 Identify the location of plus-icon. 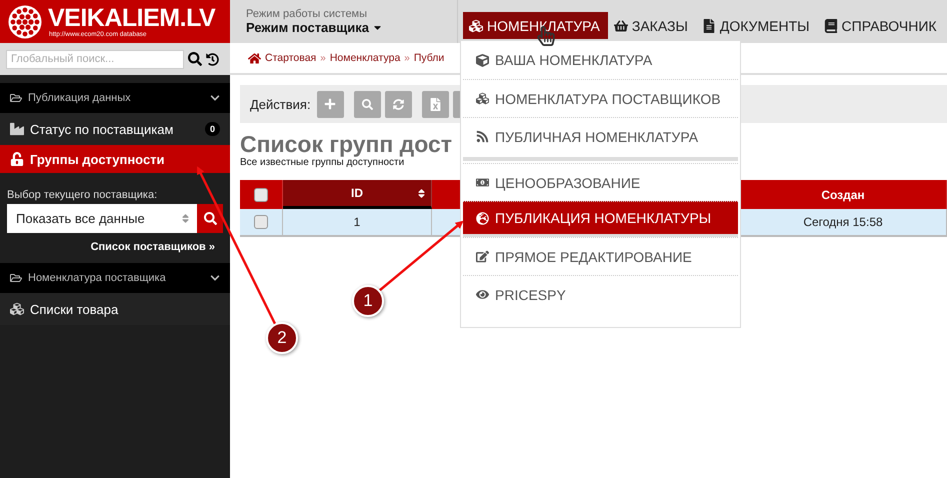
(330, 104).